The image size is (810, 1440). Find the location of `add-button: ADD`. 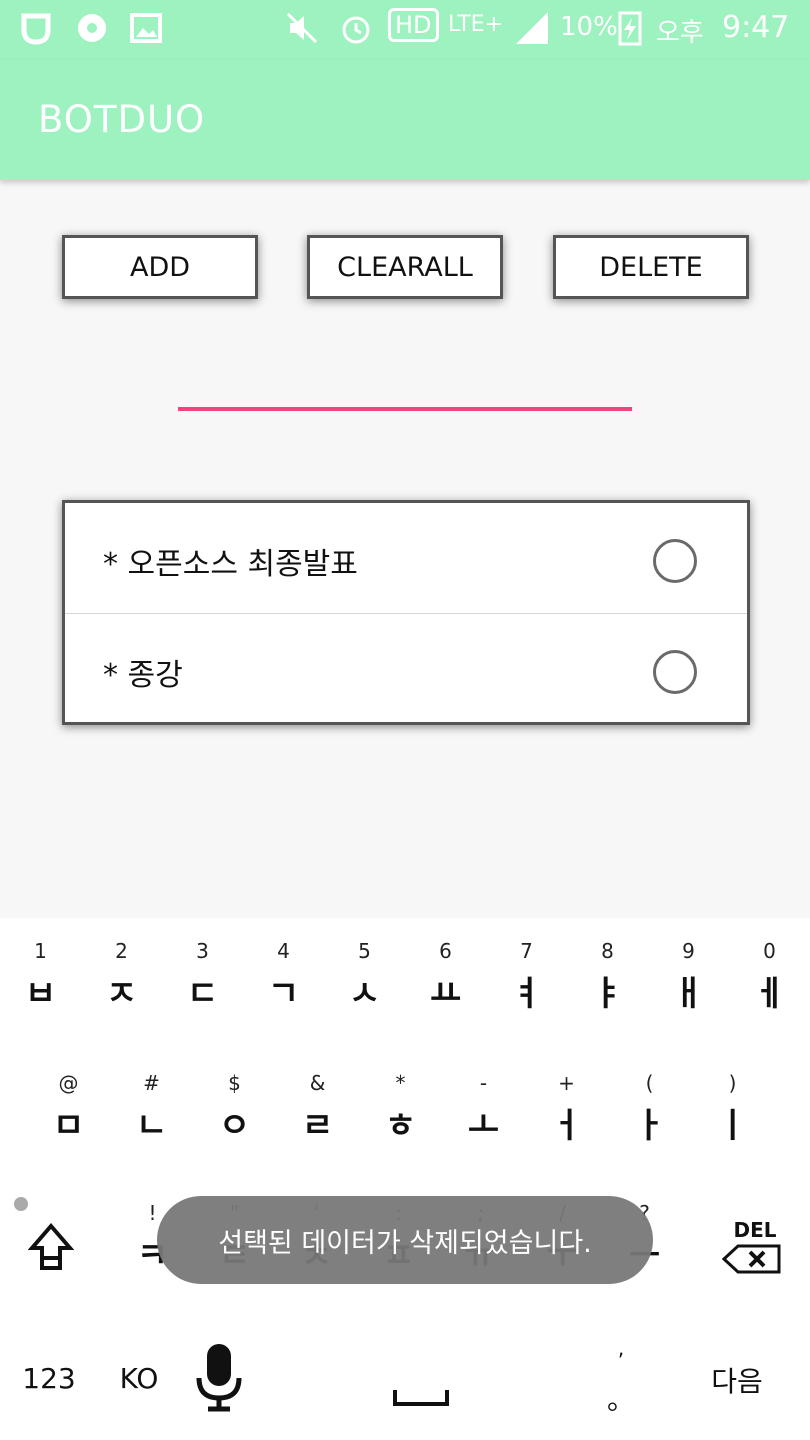

add-button: ADD is located at coordinates (160, 267).